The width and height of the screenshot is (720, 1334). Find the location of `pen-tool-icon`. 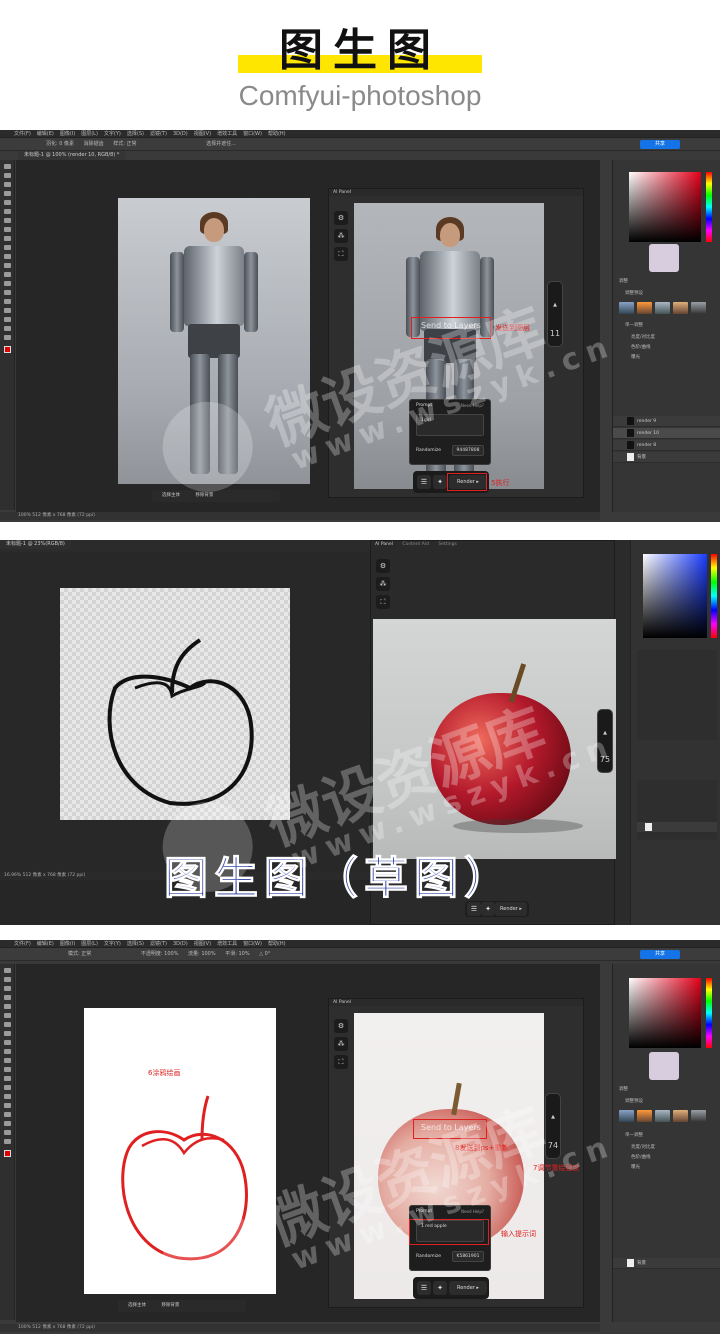

pen-tool-icon is located at coordinates (7, 292).